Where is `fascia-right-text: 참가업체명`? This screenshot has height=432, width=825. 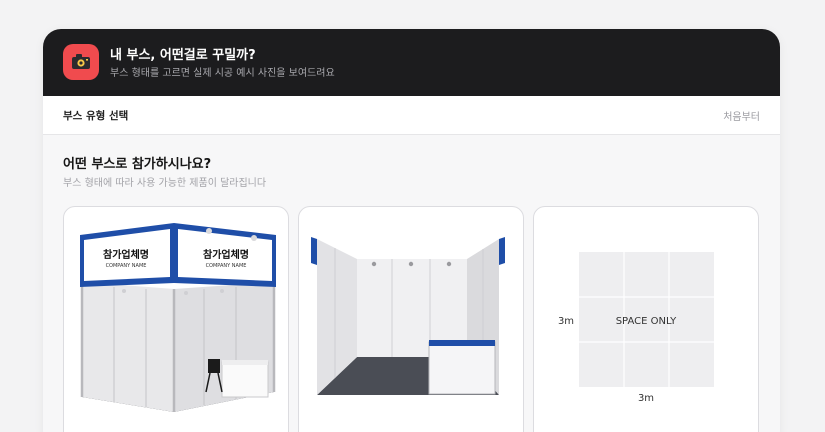
fascia-right-text: 참가업체명 is located at coordinates (226, 254).